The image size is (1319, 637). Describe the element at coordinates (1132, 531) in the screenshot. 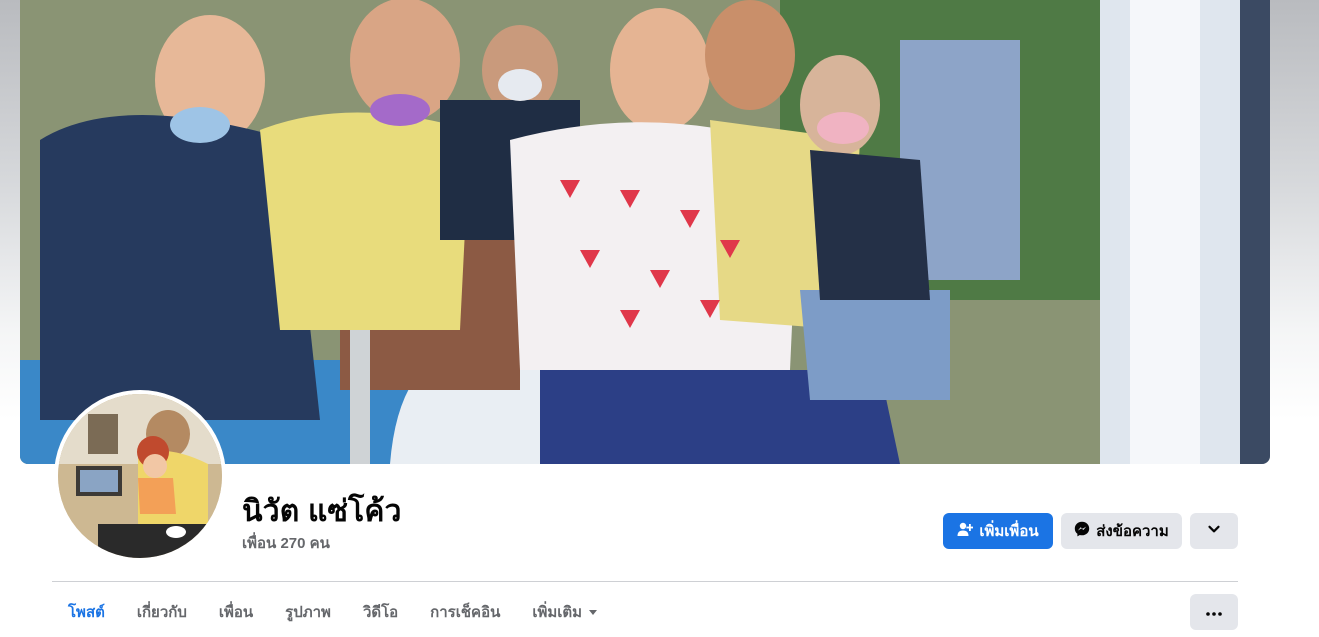

I see `message-label: ส่งข้อความ` at that location.